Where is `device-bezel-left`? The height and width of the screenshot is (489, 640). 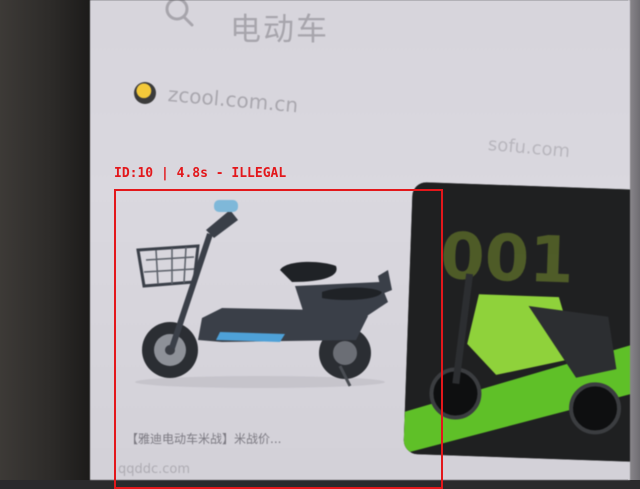 device-bezel-left is located at coordinates (46, 240).